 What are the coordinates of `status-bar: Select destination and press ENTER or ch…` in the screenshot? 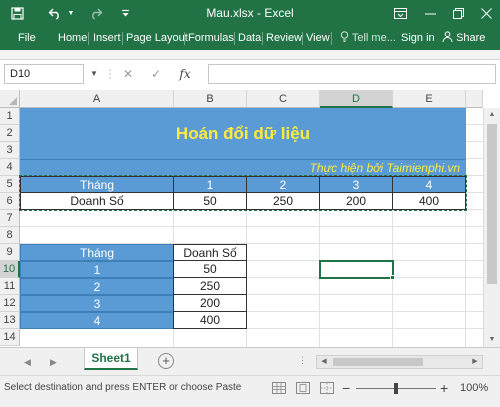 It's located at (250, 391).